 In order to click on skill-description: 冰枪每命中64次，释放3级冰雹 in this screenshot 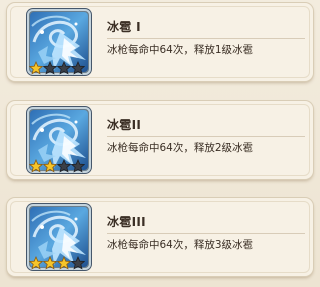, I will do `click(180, 245)`.